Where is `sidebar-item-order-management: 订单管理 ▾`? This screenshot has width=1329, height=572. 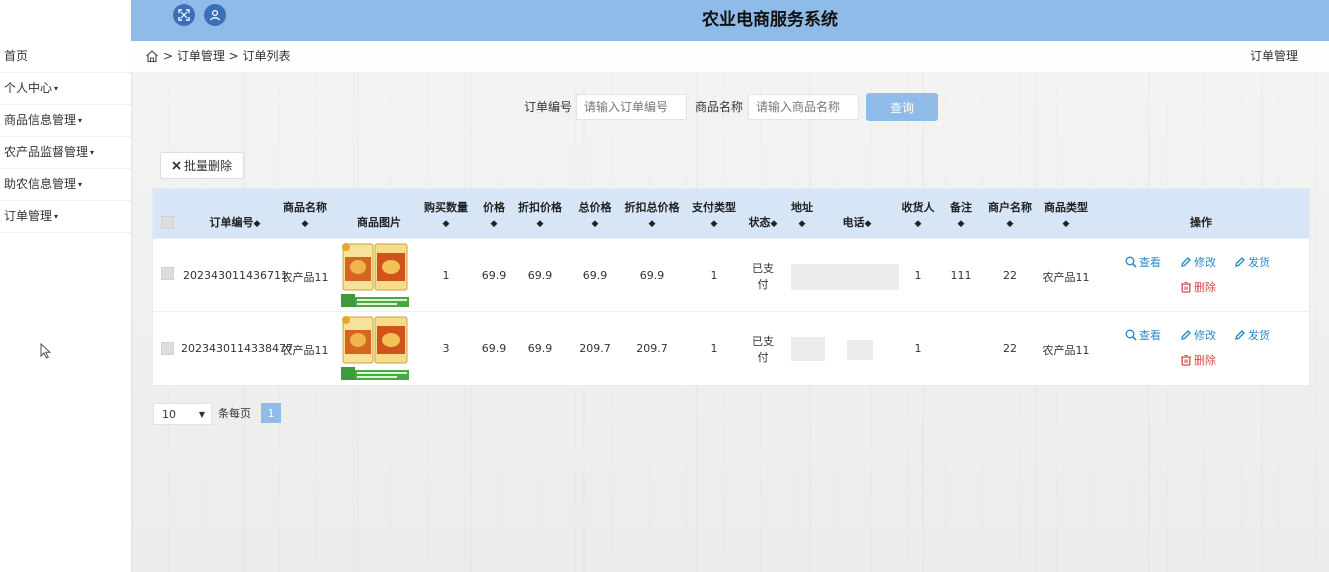 sidebar-item-order-management: 订单管理 ▾ is located at coordinates (65, 217).